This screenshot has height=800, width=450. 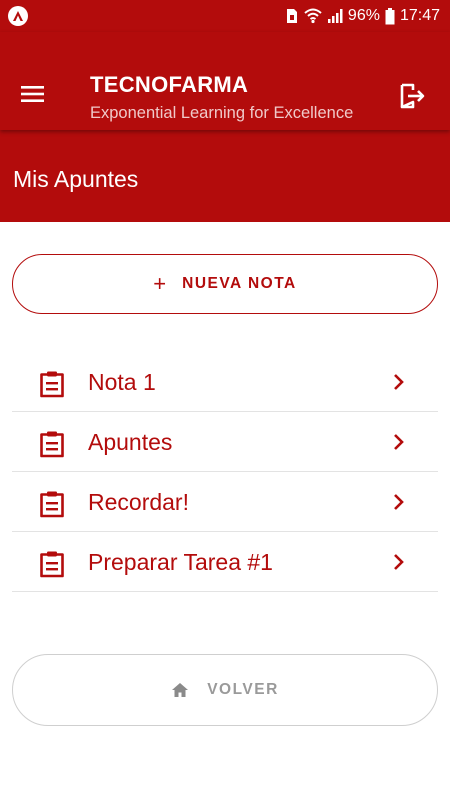 I want to click on logout-icon, so click(x=412, y=96).